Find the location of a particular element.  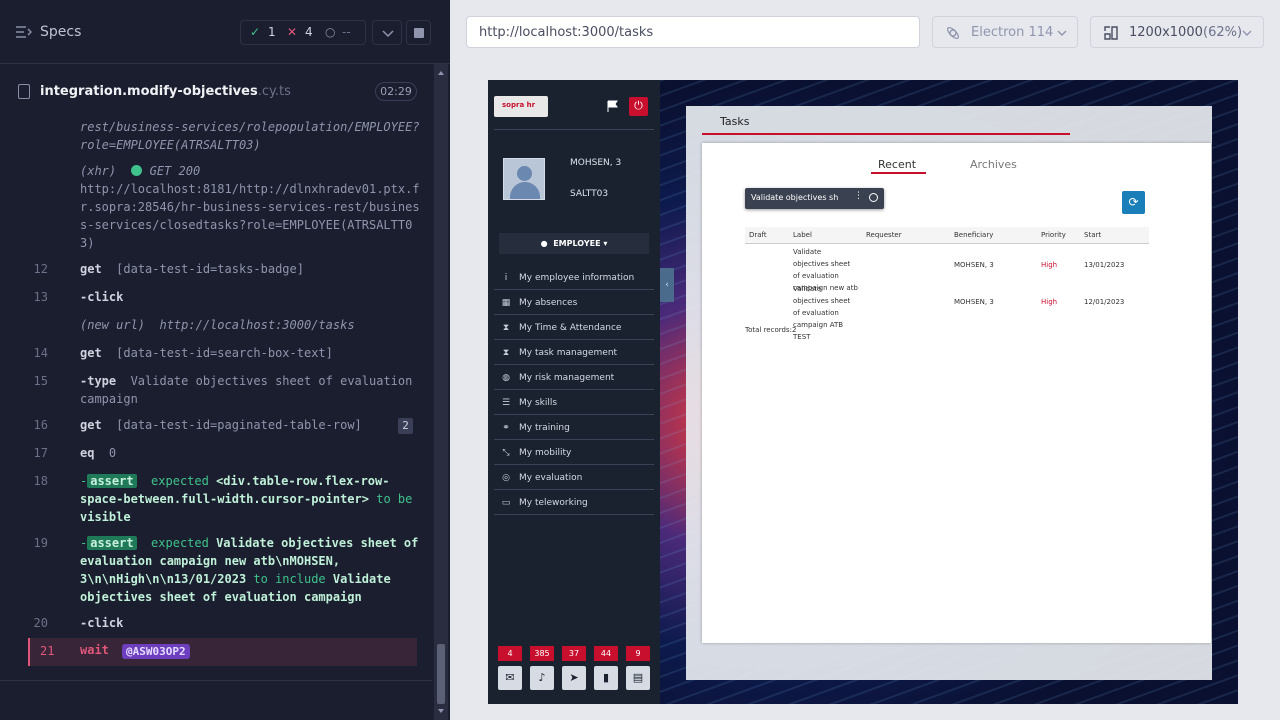

column-header: Requester is located at coordinates (884, 235).